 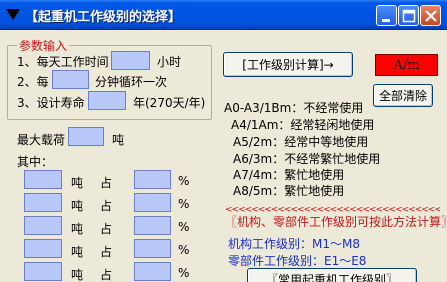 I want to click on daily-hours-unit: 小时, so click(x=169, y=62).